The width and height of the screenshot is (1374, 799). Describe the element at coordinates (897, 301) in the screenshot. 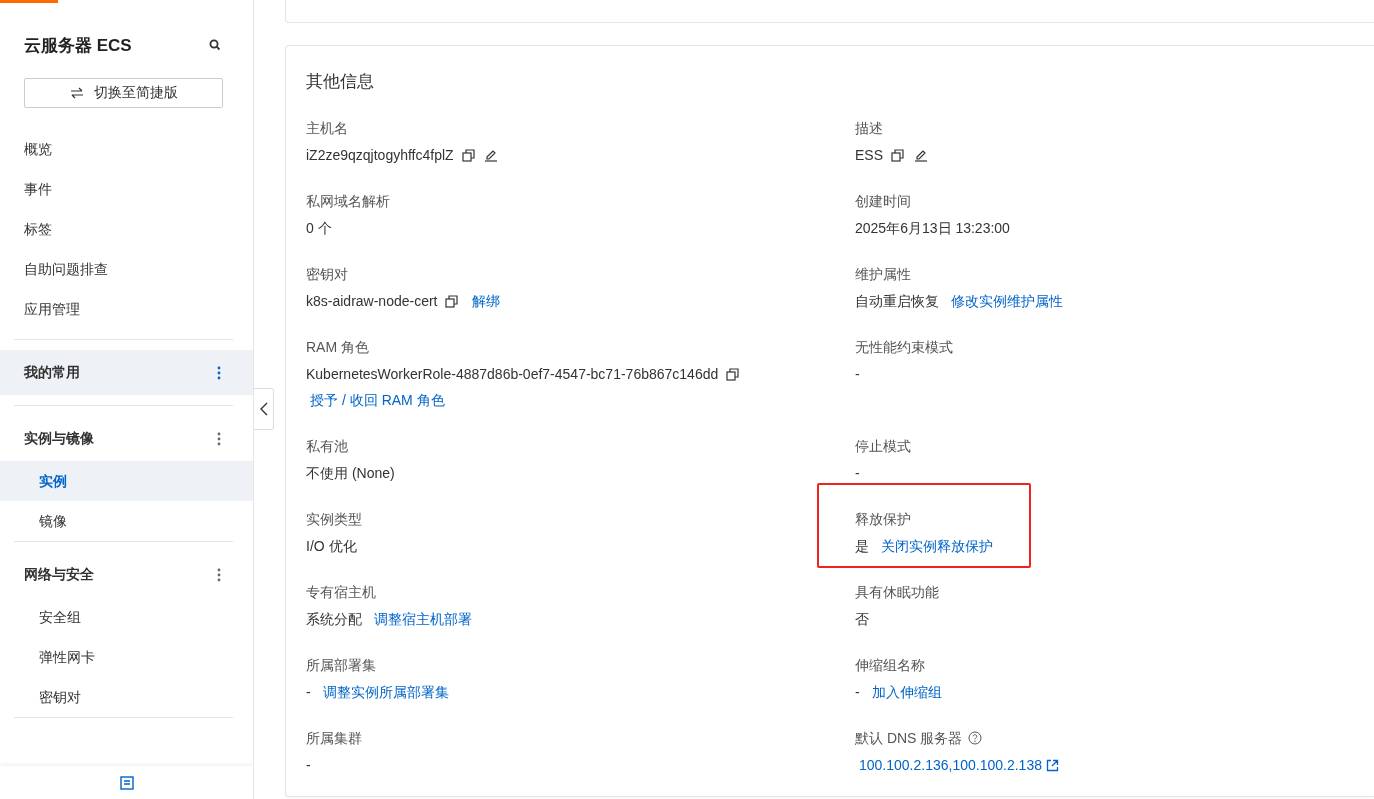

I see `field-value: 自动重启恢复` at that location.